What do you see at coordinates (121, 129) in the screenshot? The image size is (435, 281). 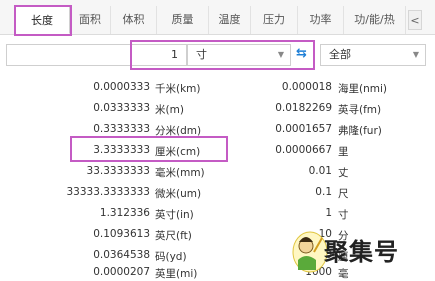 I see `left-value-2: 0.3333333` at bounding box center [121, 129].